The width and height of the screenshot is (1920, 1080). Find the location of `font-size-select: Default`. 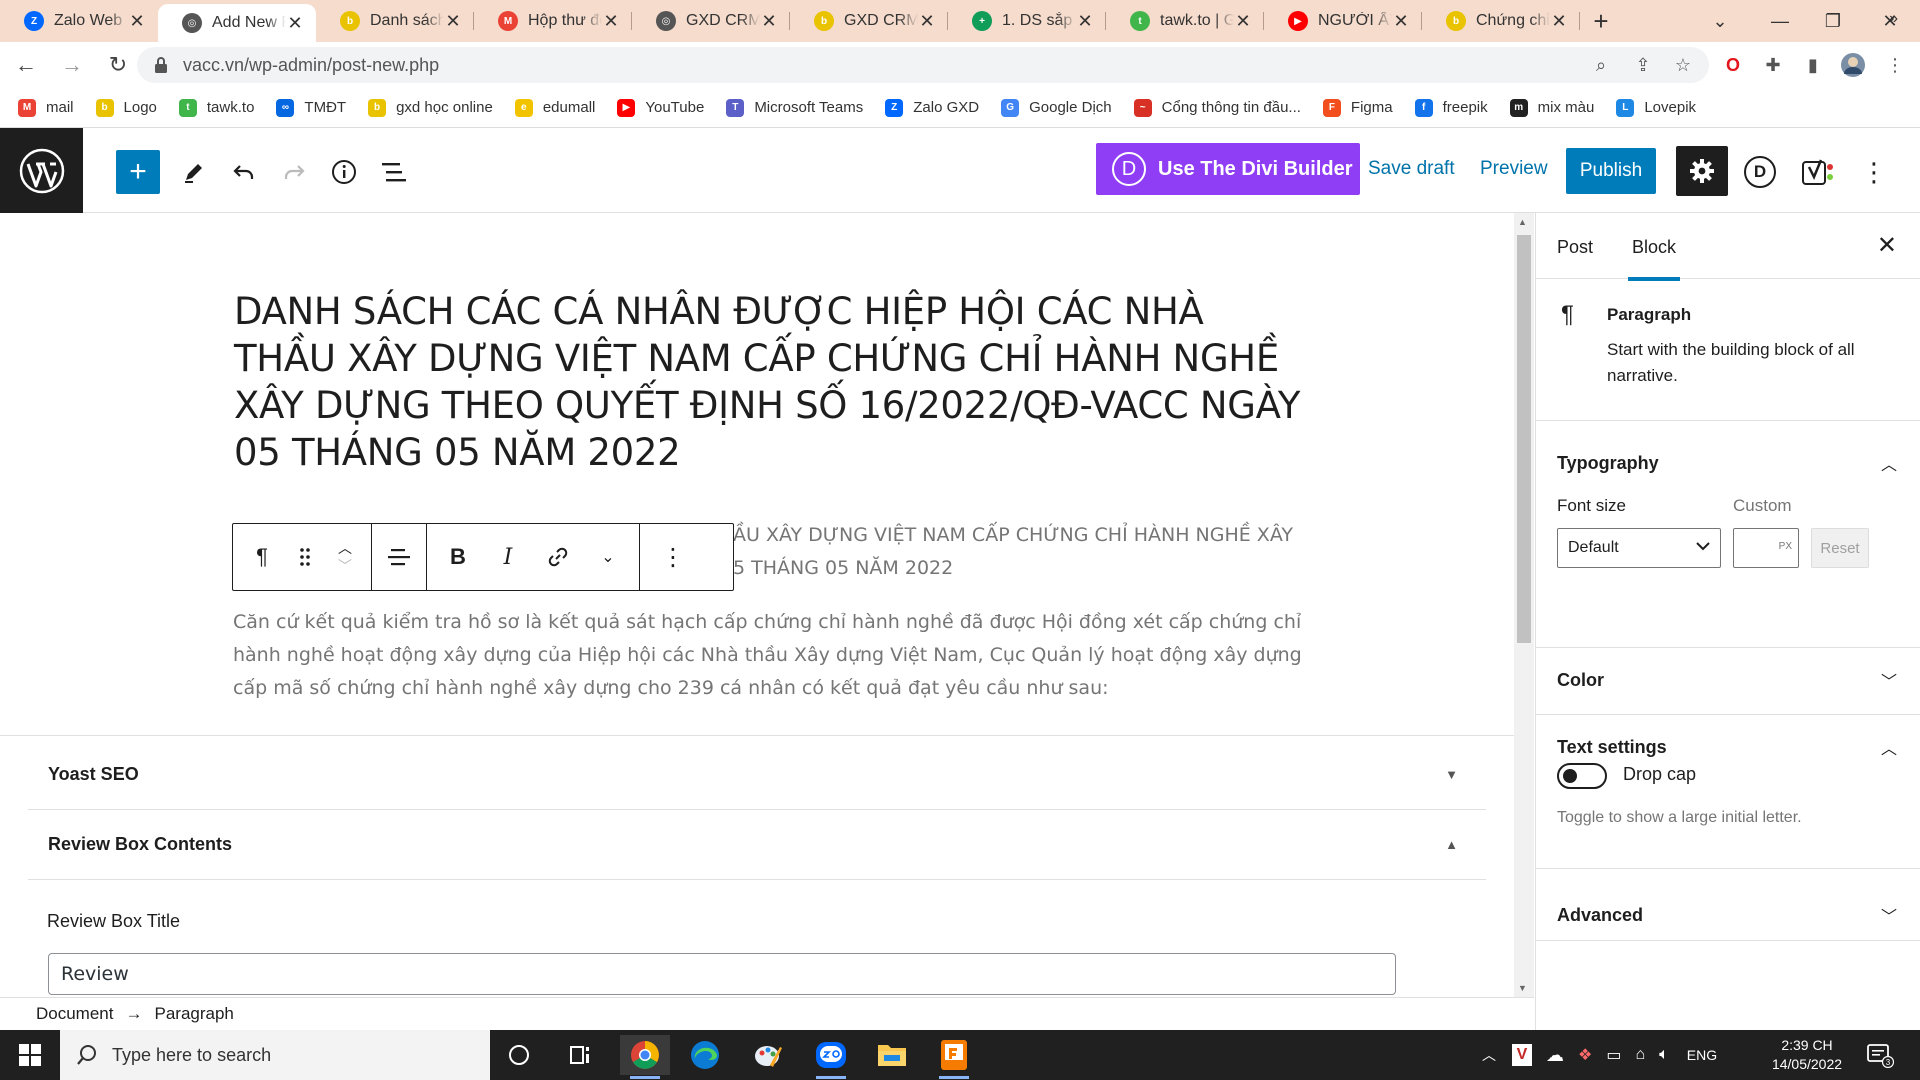

font-size-select: Default is located at coordinates (1639, 548).